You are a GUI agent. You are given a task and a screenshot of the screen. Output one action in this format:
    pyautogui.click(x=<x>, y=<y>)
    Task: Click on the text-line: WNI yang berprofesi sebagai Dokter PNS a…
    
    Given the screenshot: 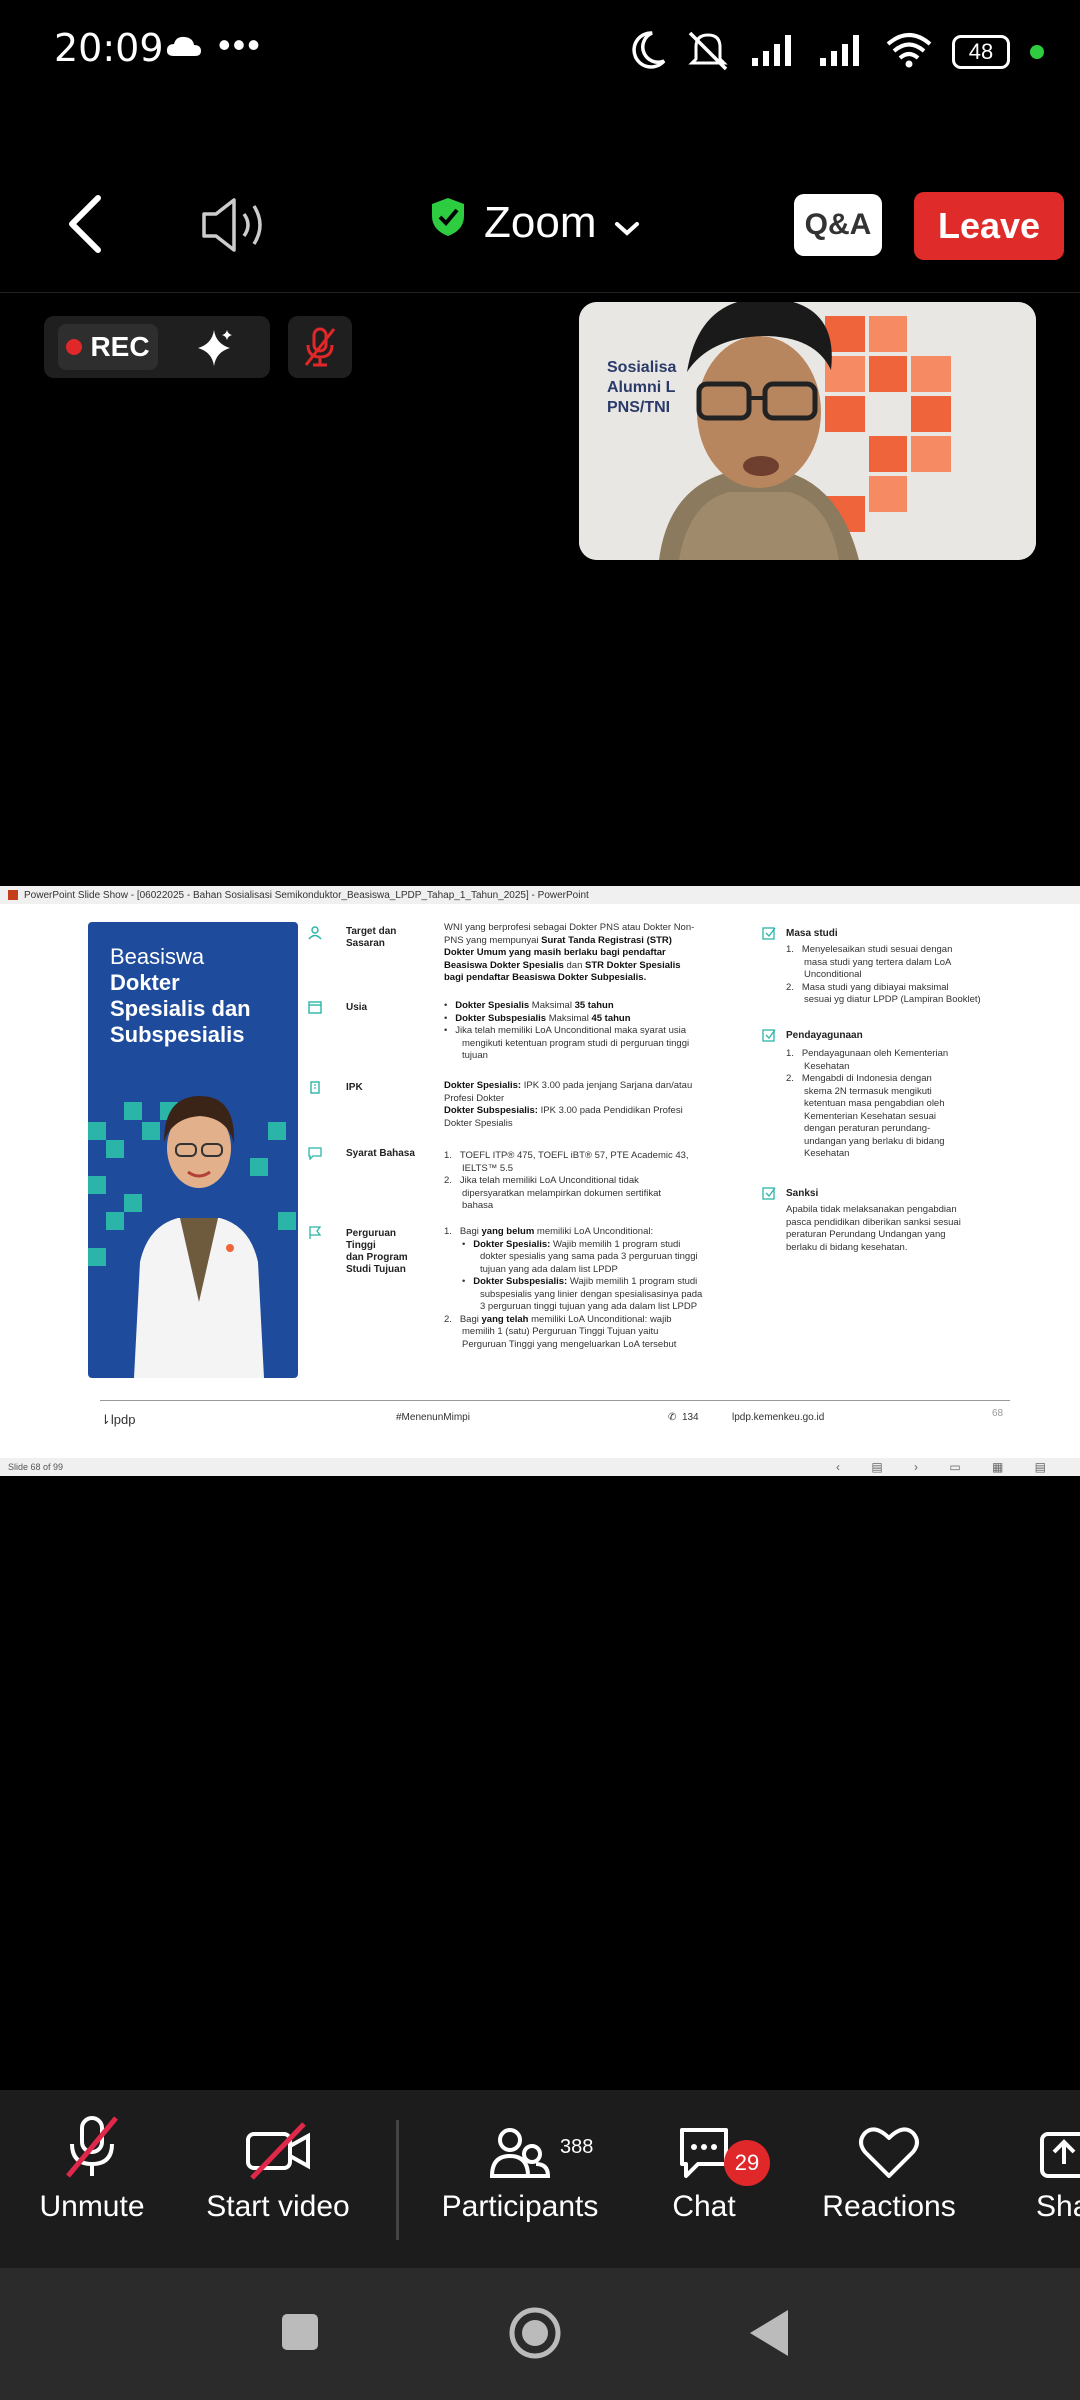 What is the action you would take?
    pyautogui.click(x=569, y=927)
    